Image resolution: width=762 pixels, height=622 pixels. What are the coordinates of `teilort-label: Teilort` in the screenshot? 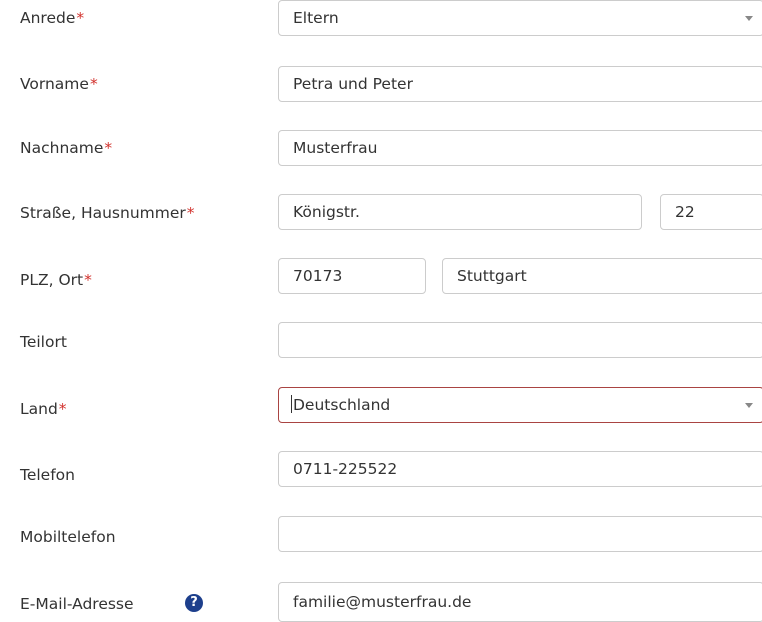 It's located at (43, 342).